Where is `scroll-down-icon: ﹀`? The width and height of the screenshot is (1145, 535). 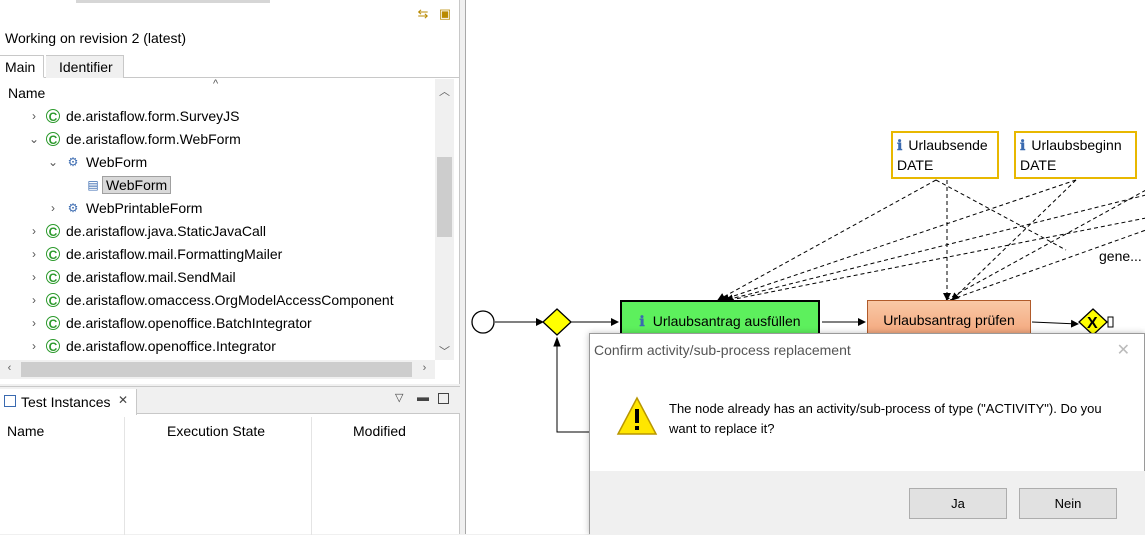 scroll-down-icon: ﹀ is located at coordinates (444, 351).